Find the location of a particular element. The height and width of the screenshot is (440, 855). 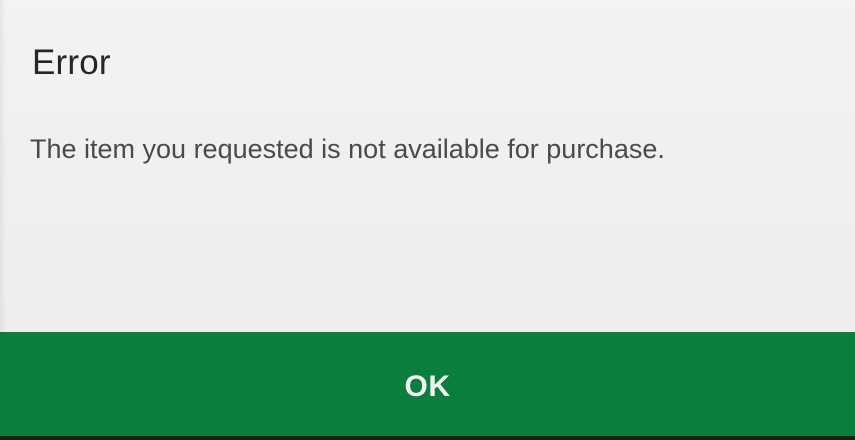

screen-bezel is located at coordinates (427, 438).